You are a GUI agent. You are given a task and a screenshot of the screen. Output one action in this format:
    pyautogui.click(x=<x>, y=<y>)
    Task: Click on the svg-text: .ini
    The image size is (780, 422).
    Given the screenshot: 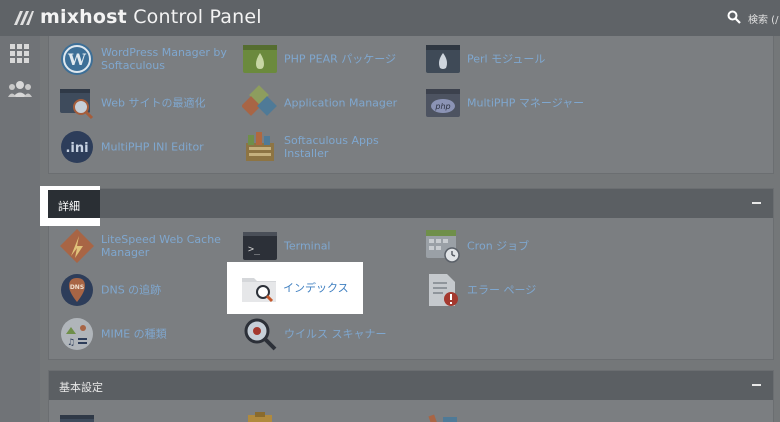 What is the action you would take?
    pyautogui.click(x=76, y=148)
    